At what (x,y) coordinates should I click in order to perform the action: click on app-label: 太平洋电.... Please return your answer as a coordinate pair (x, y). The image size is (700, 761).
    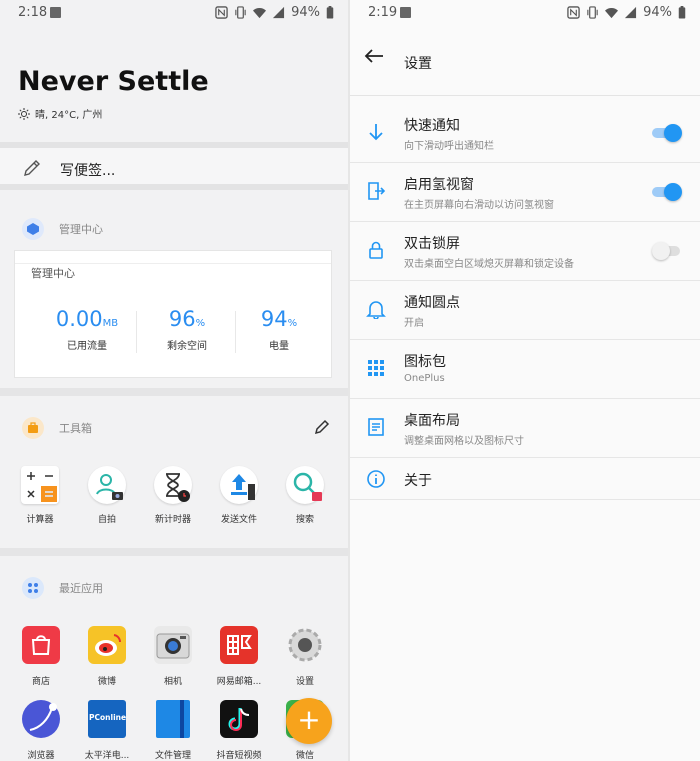
    Looking at the image, I should click on (107, 756).